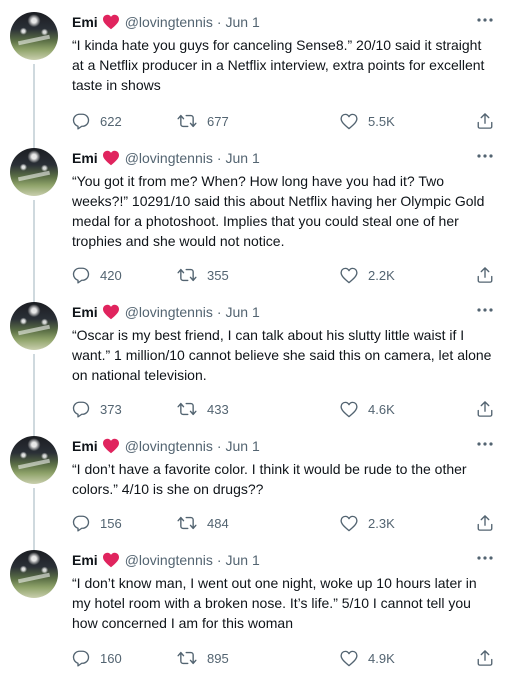 This screenshot has width=512, height=678. I want to click on retweet-button: 355, so click(203, 275).